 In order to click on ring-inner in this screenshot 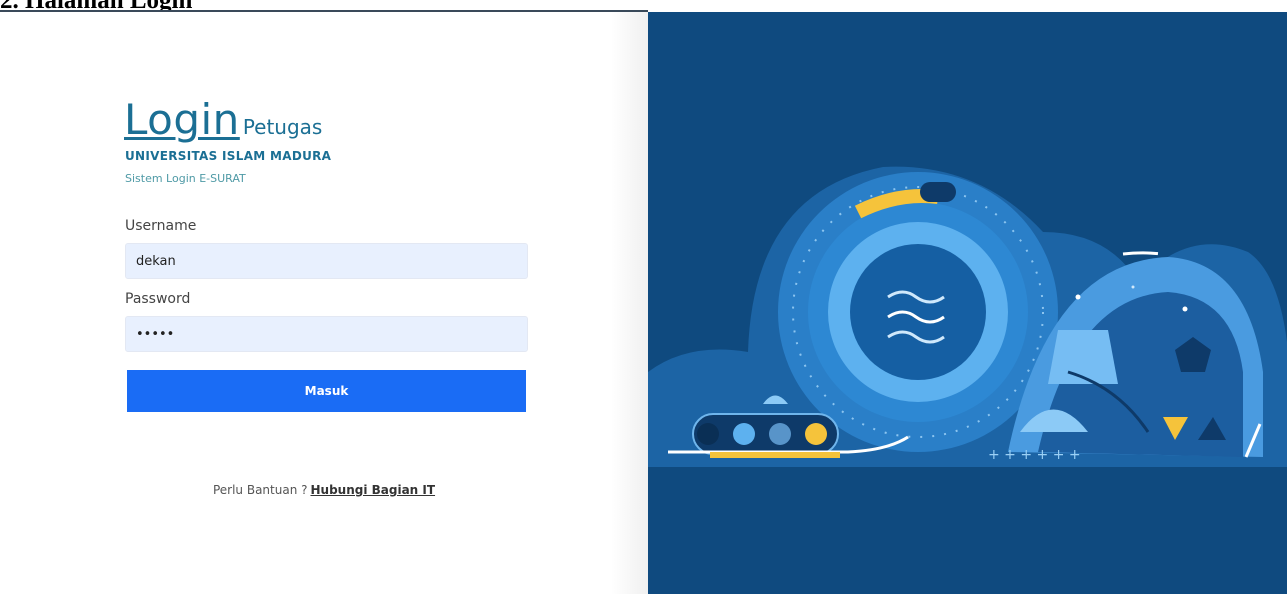, I will do `click(918, 312)`.